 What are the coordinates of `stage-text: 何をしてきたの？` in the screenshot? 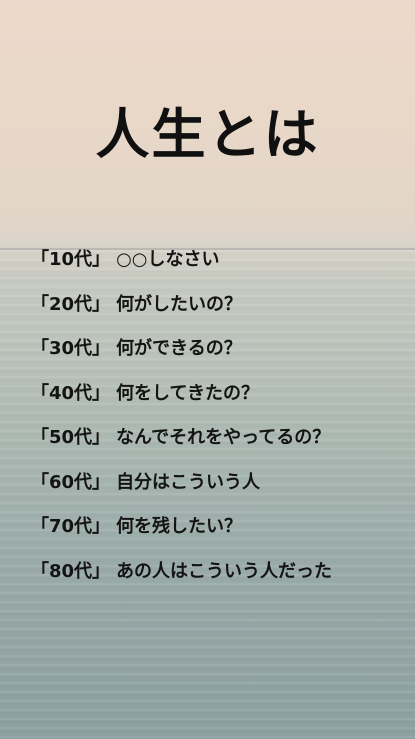 It's located at (187, 393).